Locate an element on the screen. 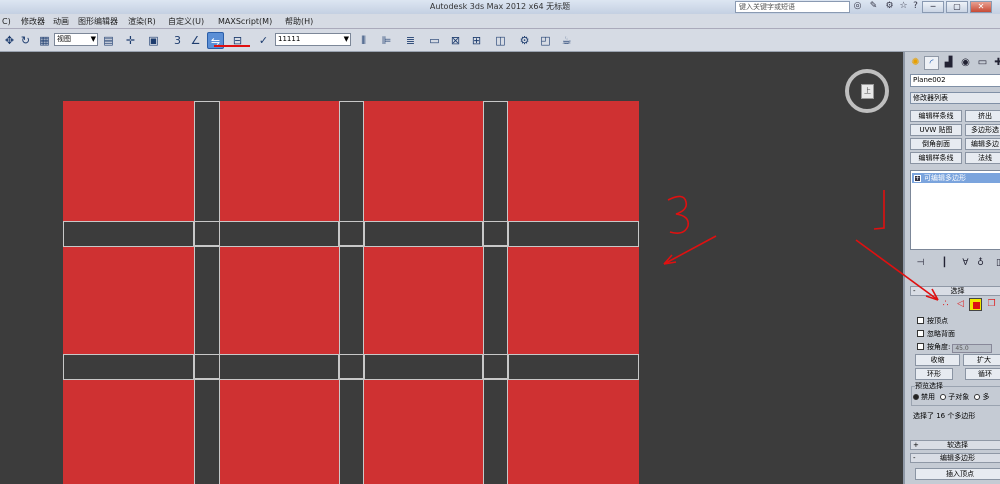 This screenshot has width=1000, height=484. render-setup-icon: ⚙ is located at coordinates (524, 40).